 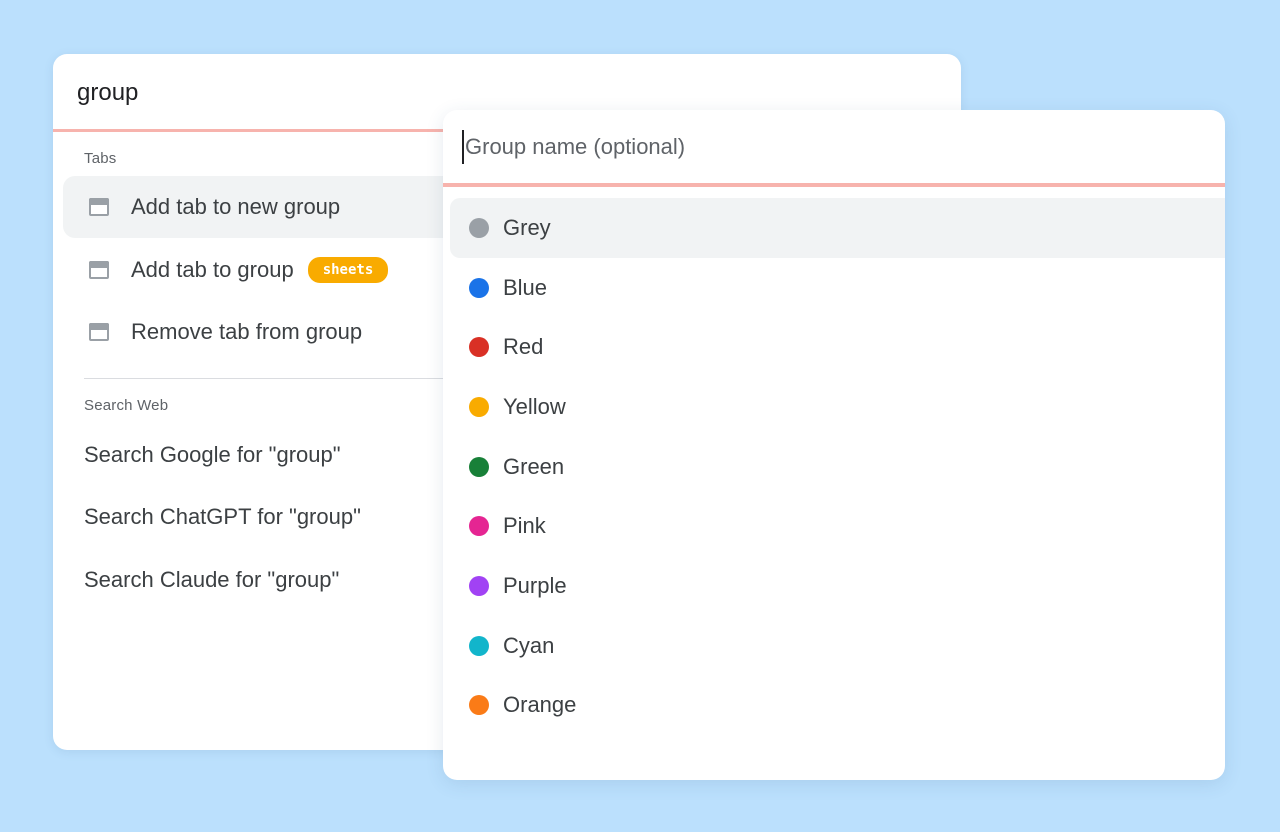 I want to click on search-chatgpt-command: Search ChatGPT for "group", so click(x=222, y=517).